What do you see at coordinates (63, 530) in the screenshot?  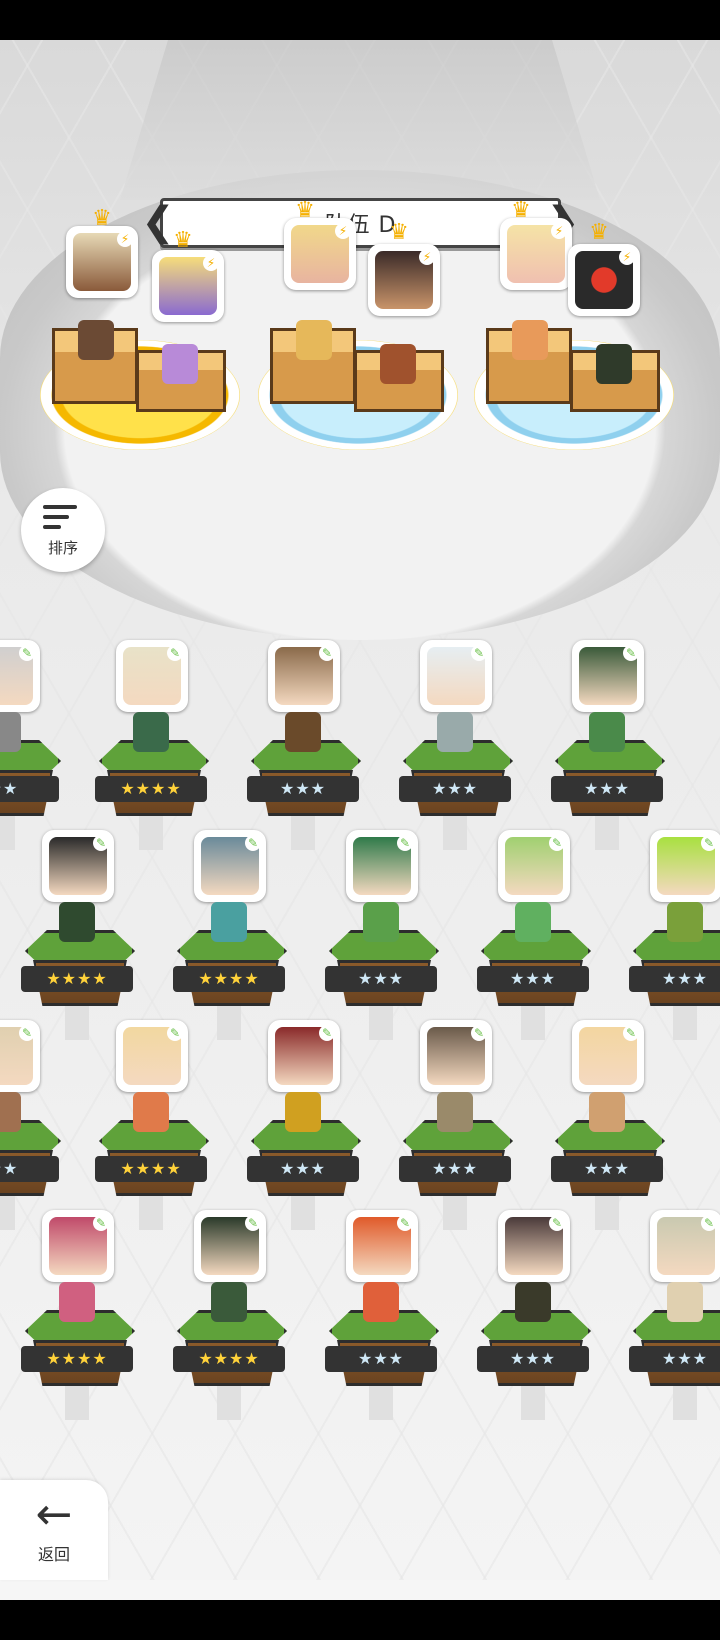 I see `sort-button: 排序` at bounding box center [63, 530].